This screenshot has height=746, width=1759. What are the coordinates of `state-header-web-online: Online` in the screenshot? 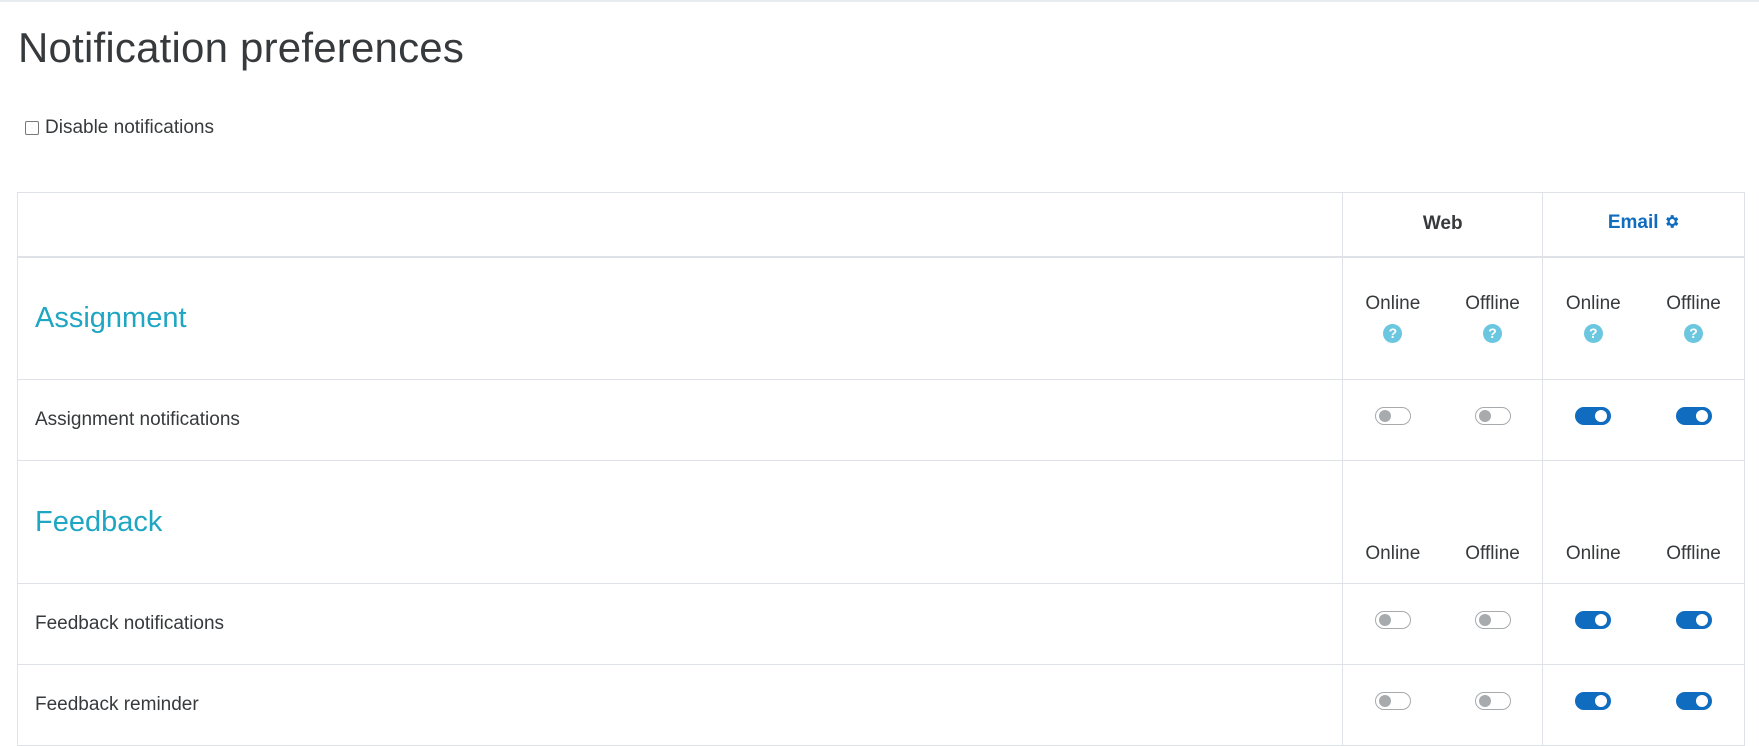 It's located at (1392, 522).